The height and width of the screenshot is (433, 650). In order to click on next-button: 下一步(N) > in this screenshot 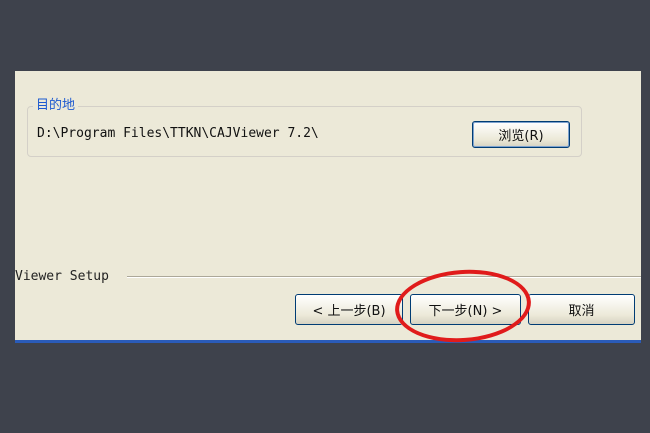, I will do `click(465, 309)`.